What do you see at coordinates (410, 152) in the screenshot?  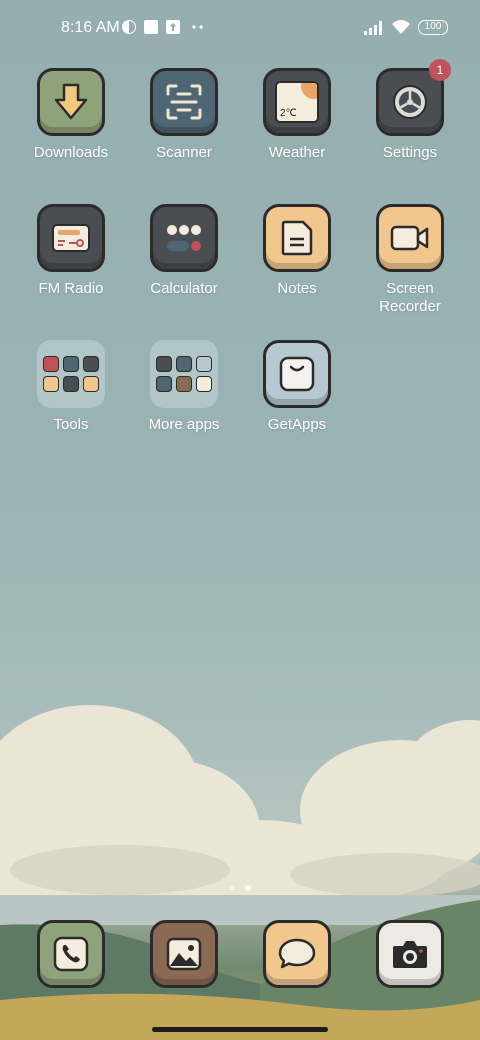 I see `app-label: Settings` at bounding box center [410, 152].